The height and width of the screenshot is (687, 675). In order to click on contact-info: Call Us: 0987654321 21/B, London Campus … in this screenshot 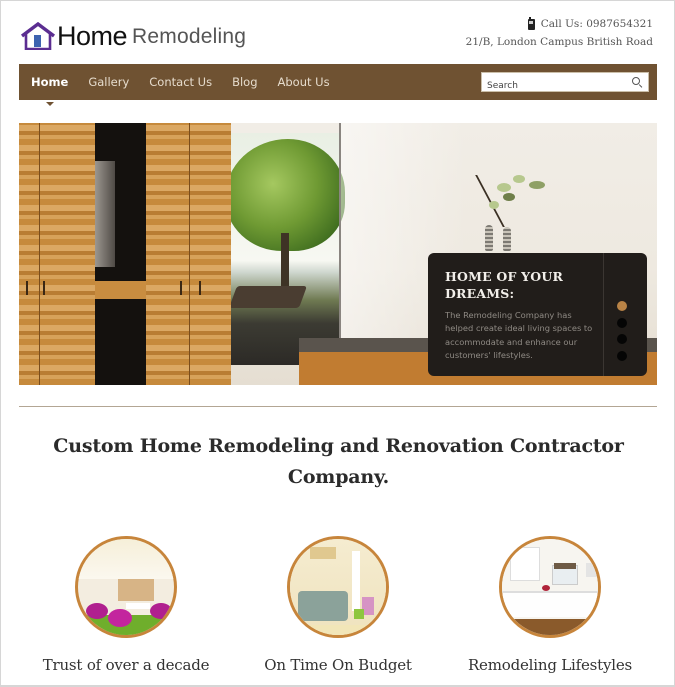, I will do `click(559, 33)`.